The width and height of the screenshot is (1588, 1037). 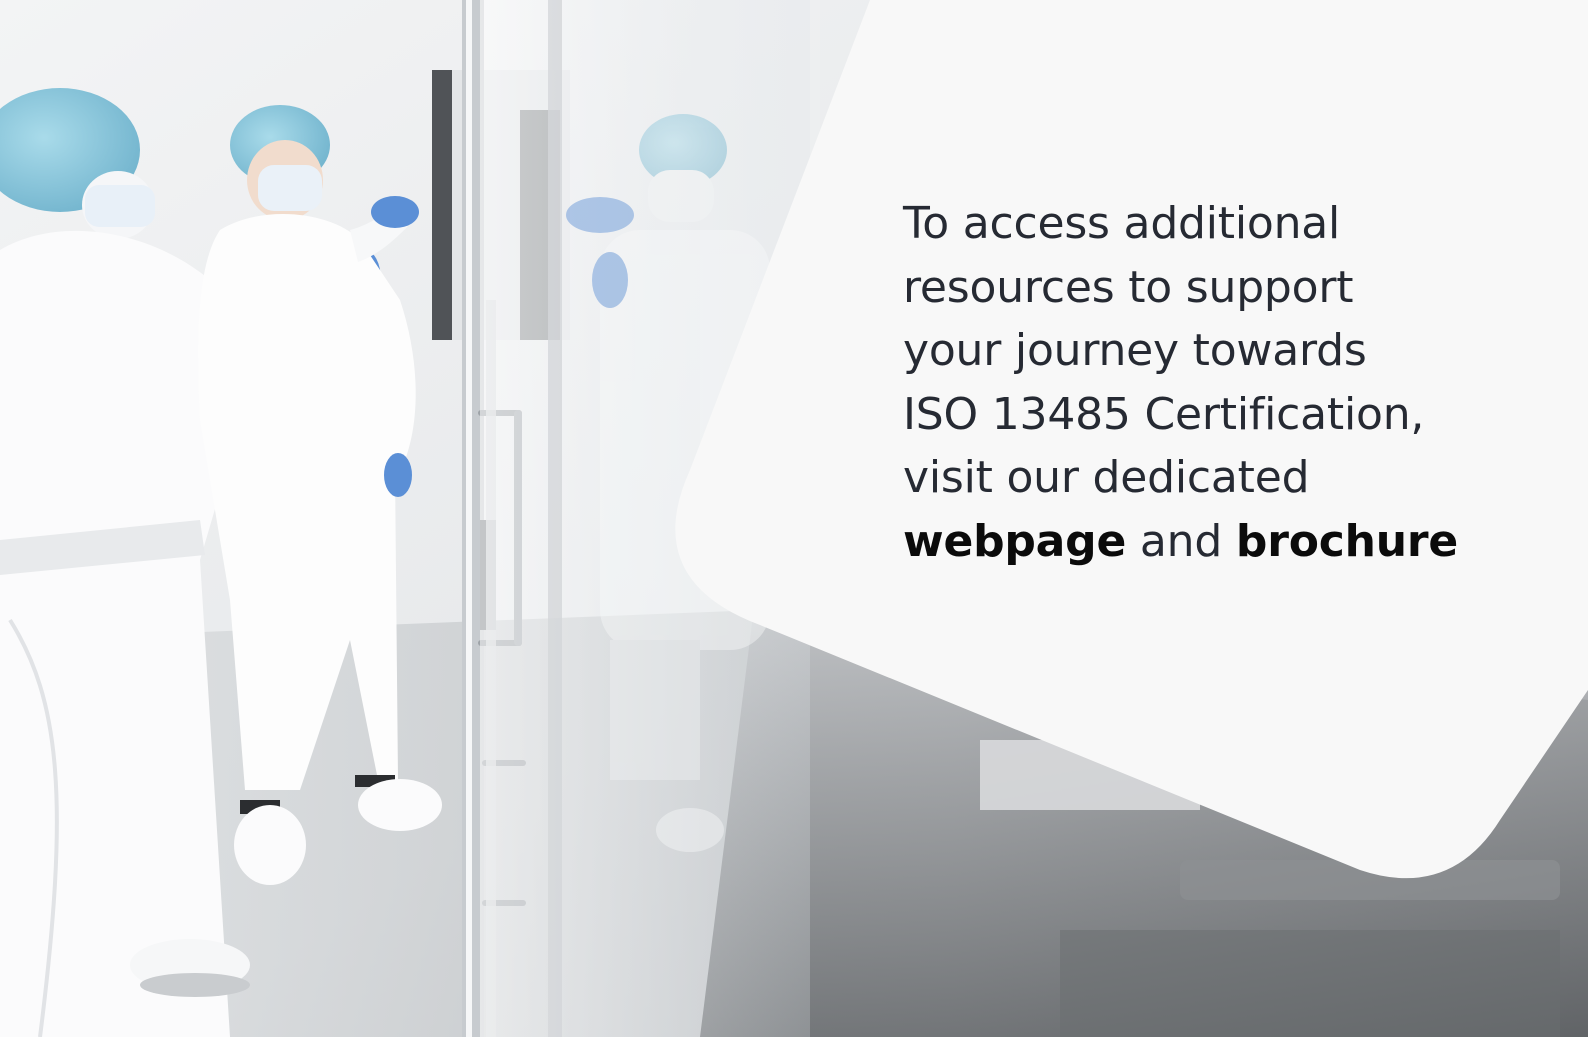 I want to click on conjunction-text: and, so click(x=1181, y=541).